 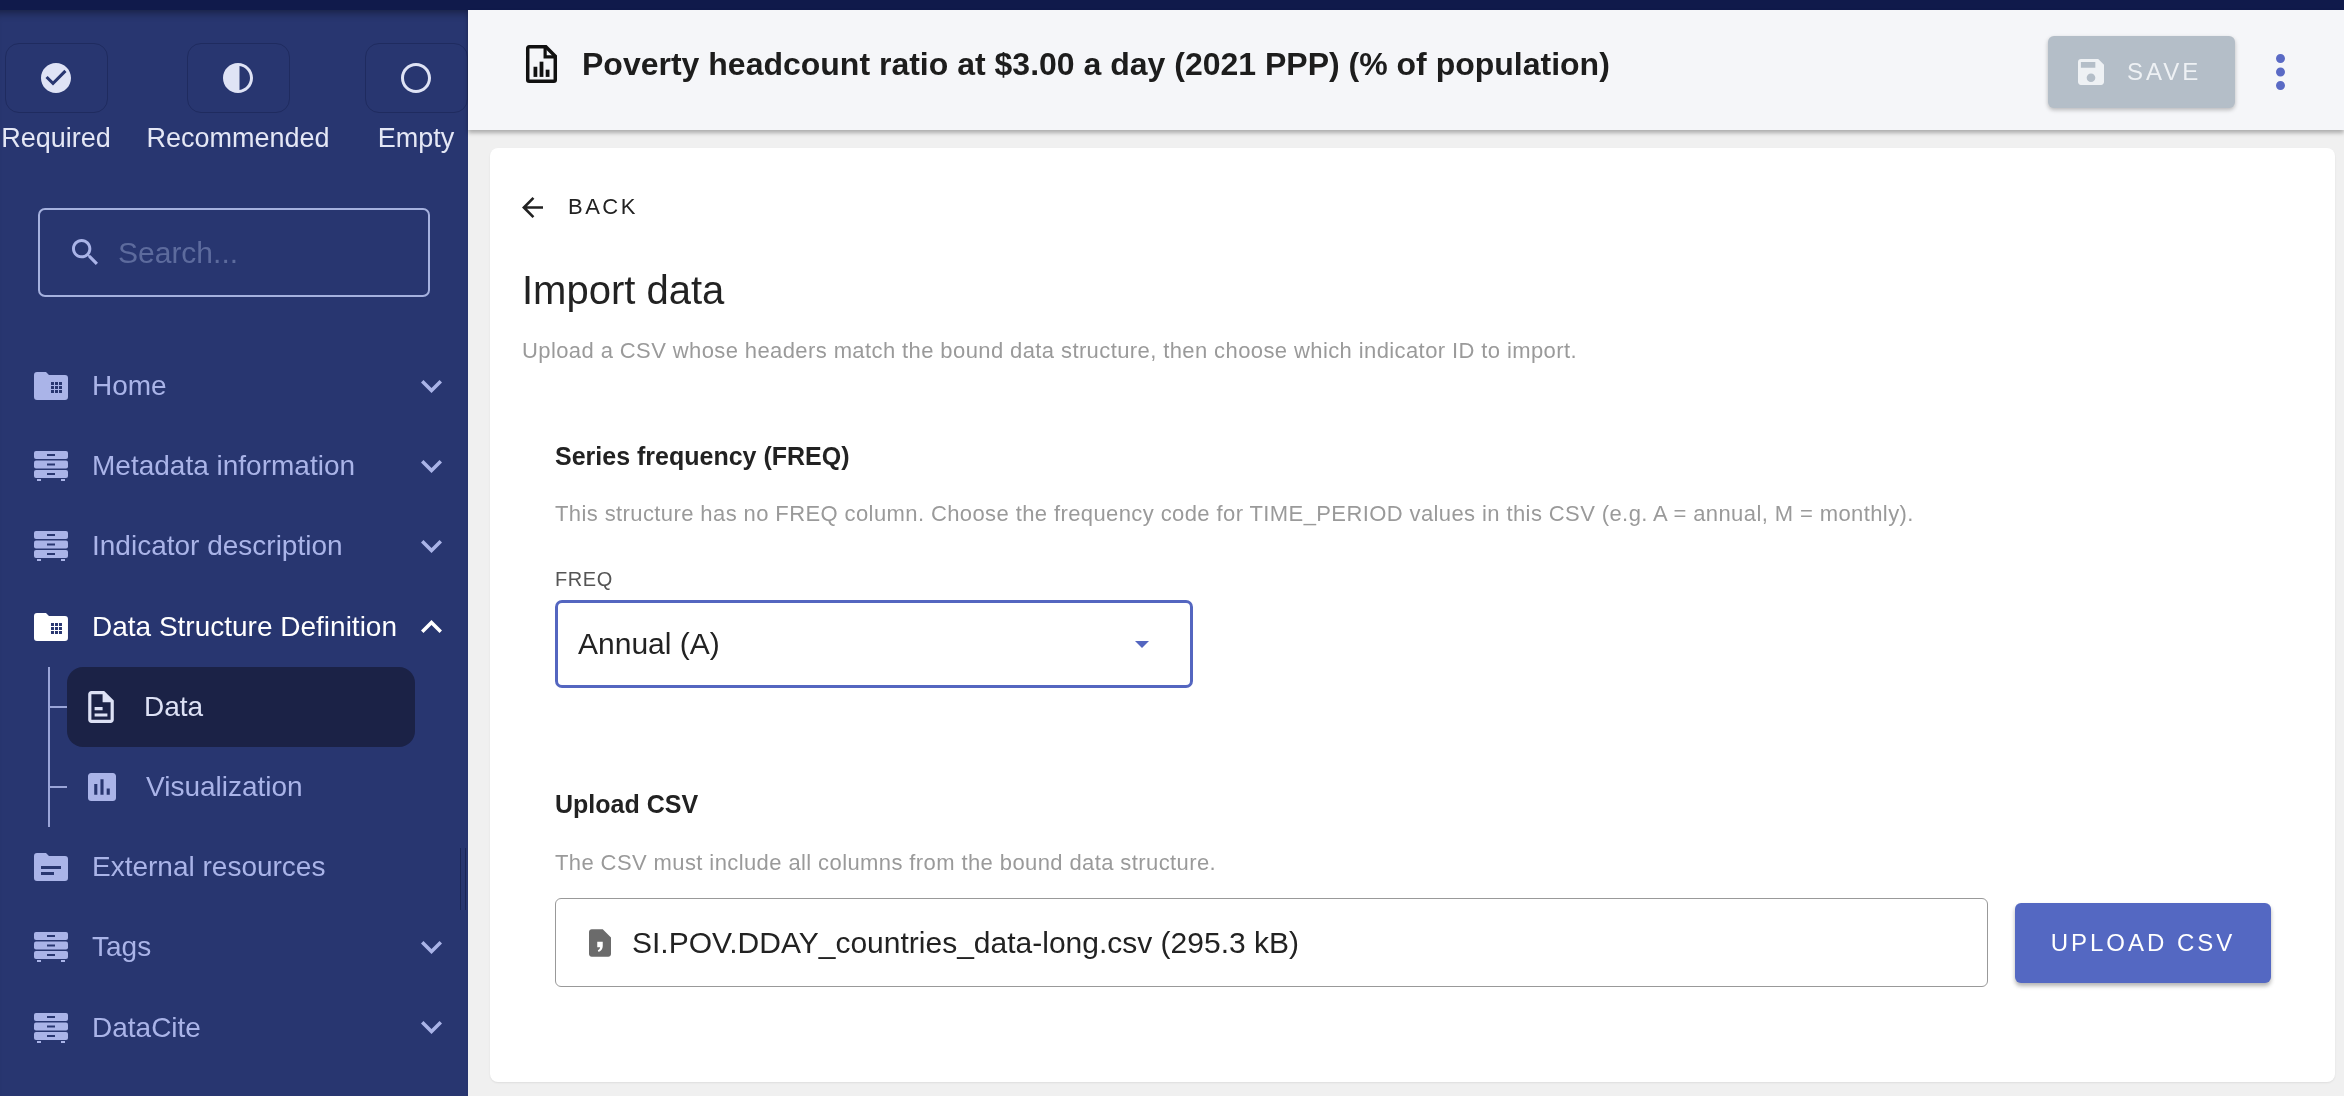 I want to click on section-heading: Import data, so click(x=623, y=290).